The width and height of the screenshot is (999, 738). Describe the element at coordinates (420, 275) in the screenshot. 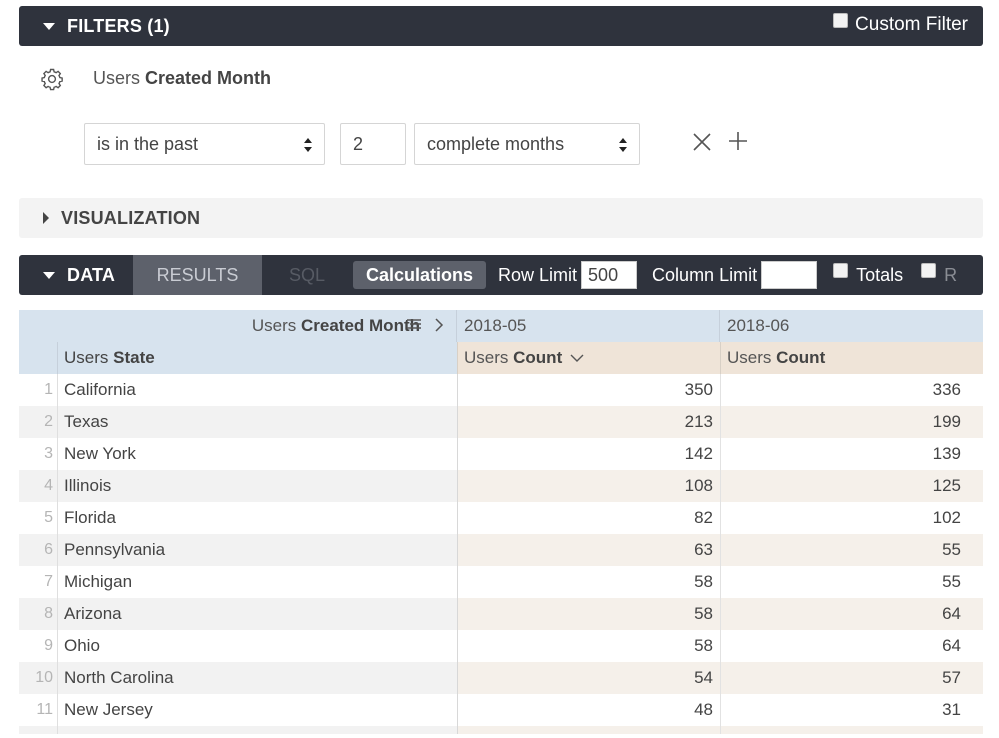

I see `calculations-button: Calculations` at that location.